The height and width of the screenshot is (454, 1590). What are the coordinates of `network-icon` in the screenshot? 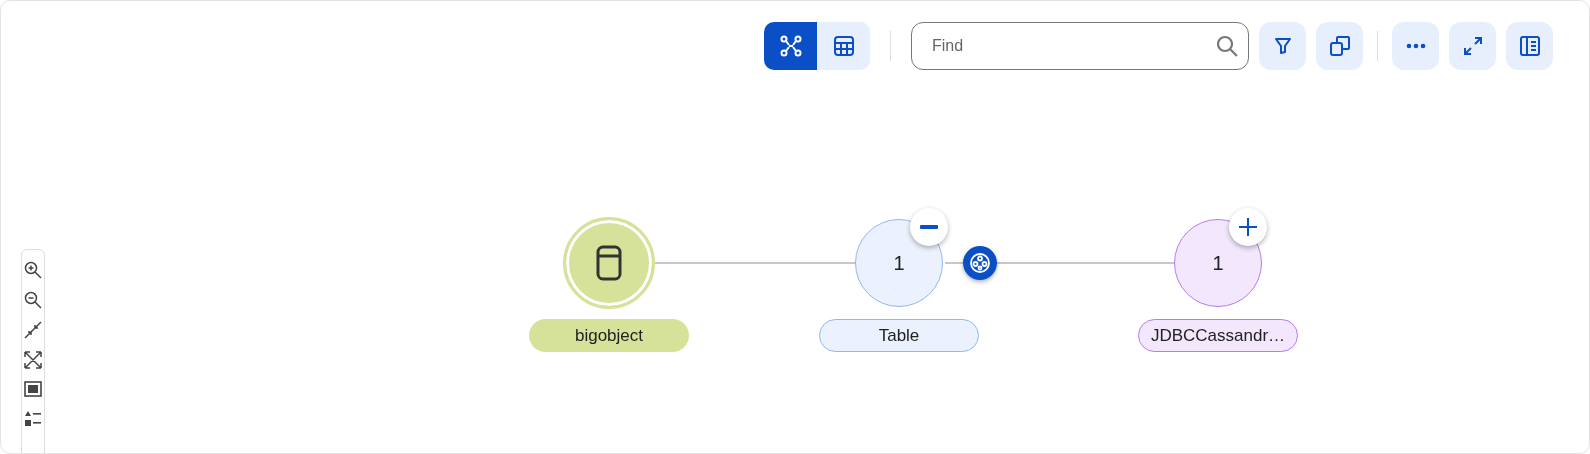 It's located at (790, 46).